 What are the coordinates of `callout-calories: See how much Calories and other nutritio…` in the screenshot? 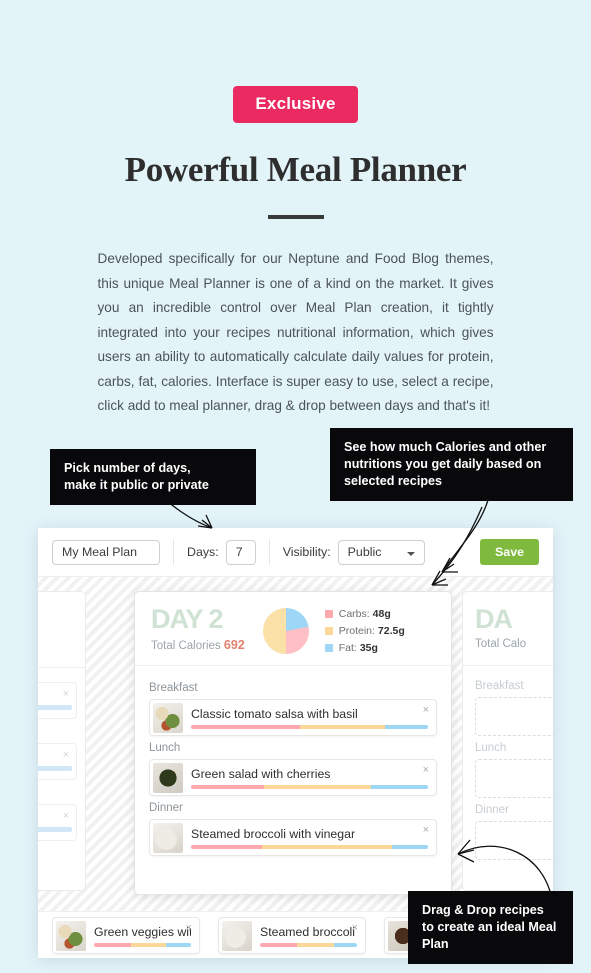 It's located at (451, 464).